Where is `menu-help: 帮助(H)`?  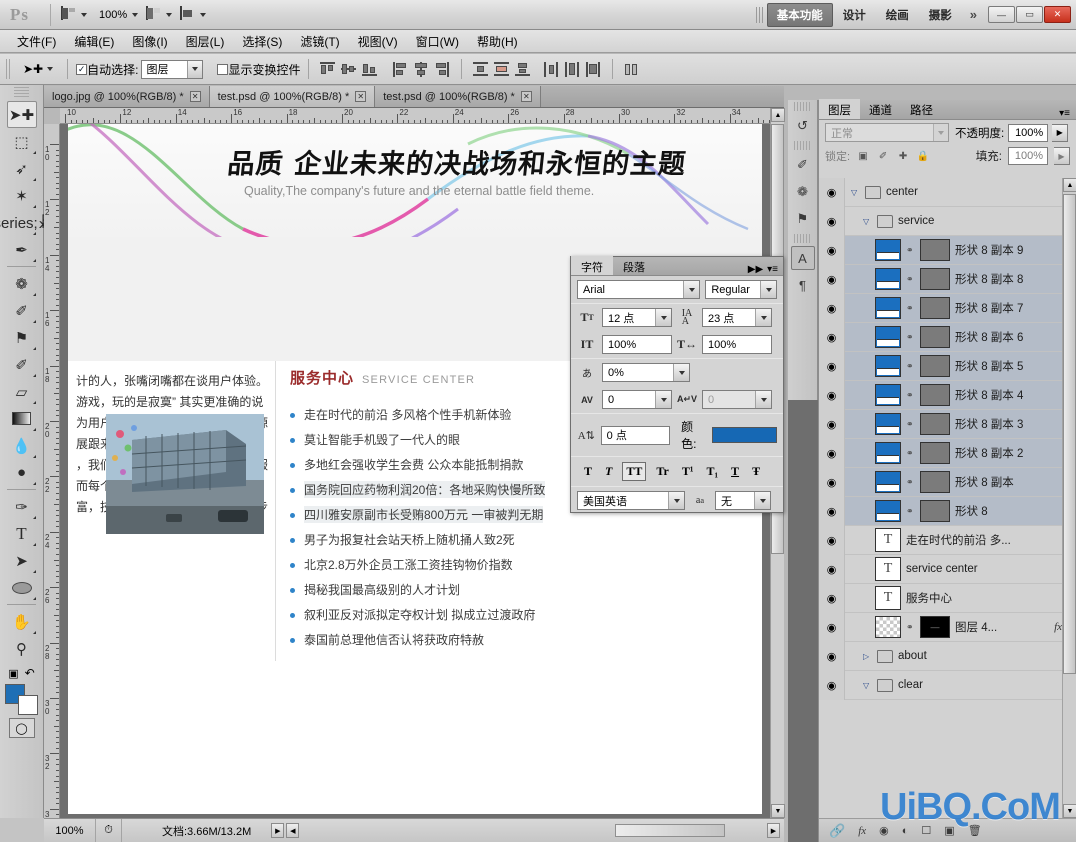 menu-help: 帮助(H) is located at coordinates (497, 41).